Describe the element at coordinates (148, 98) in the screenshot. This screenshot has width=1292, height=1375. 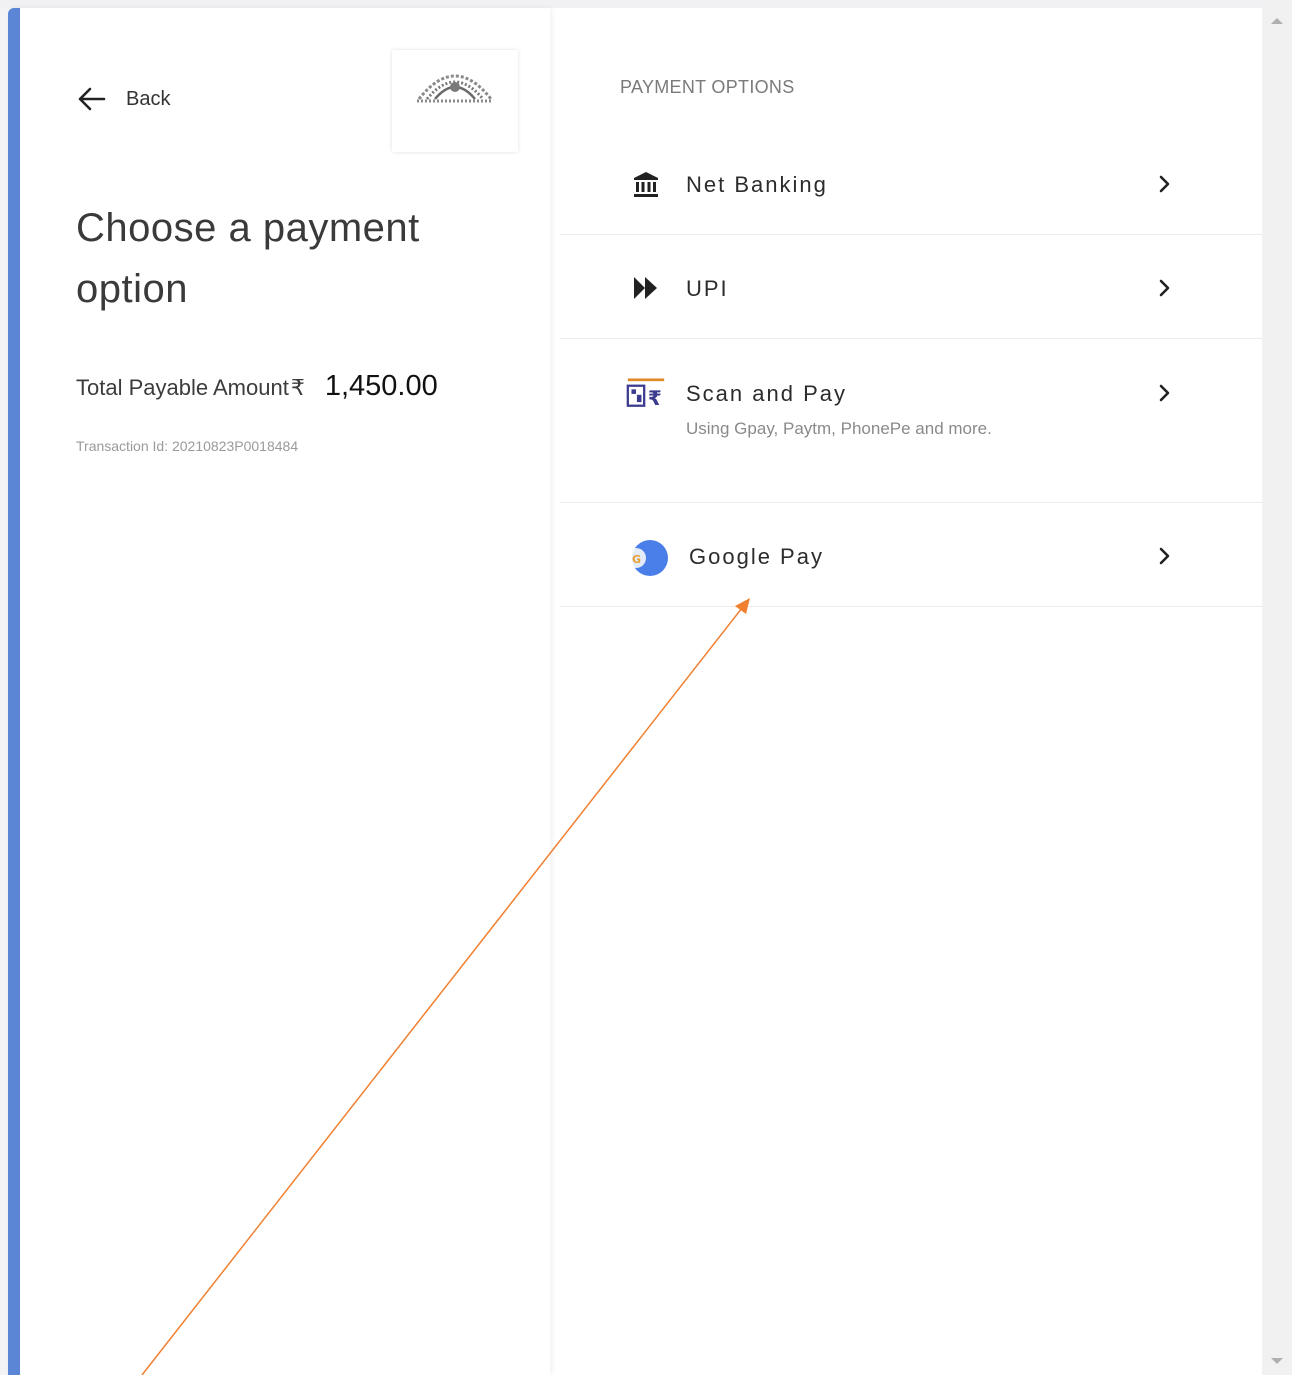
I see `back-label: Back` at that location.